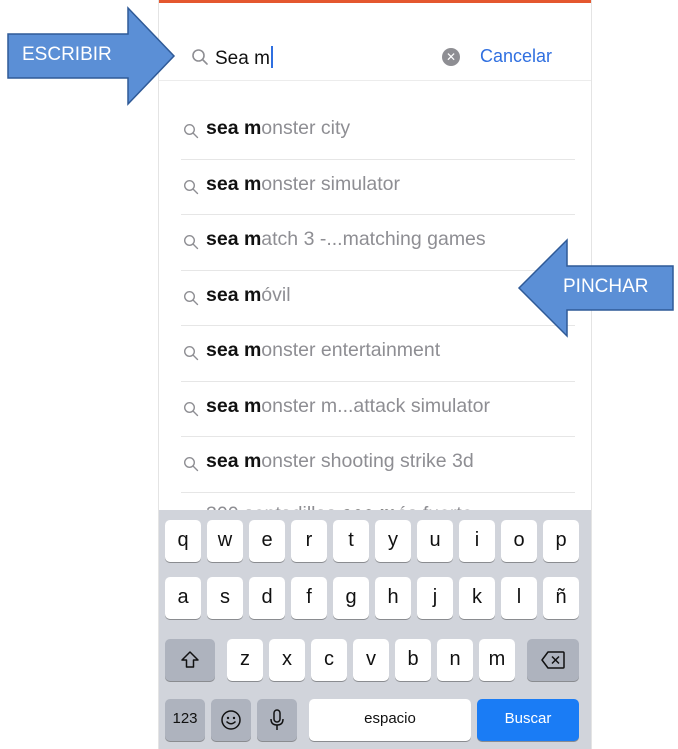 The height and width of the screenshot is (749, 678). I want to click on search-input: Sea m, so click(244, 58).